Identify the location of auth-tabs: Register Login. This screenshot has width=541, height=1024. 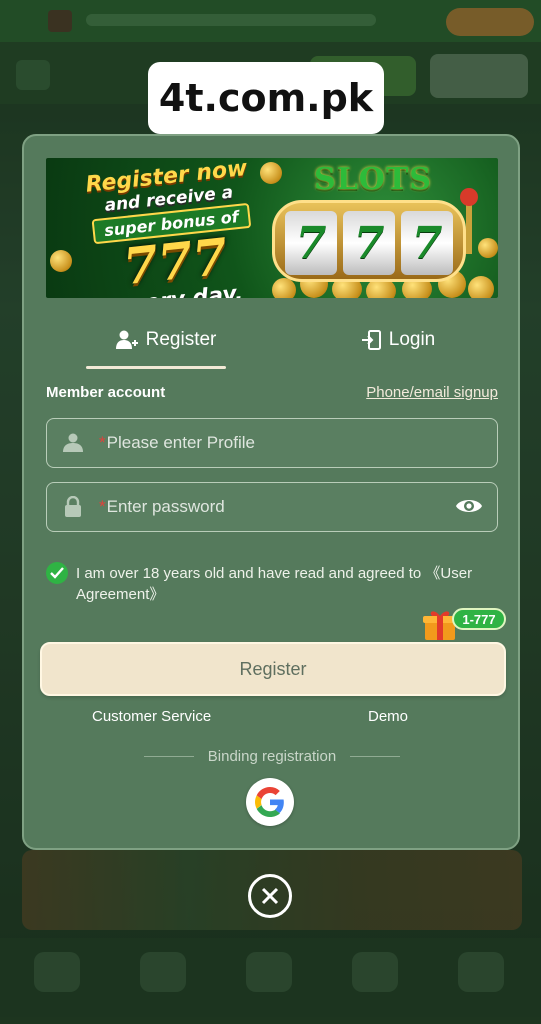
(272, 344).